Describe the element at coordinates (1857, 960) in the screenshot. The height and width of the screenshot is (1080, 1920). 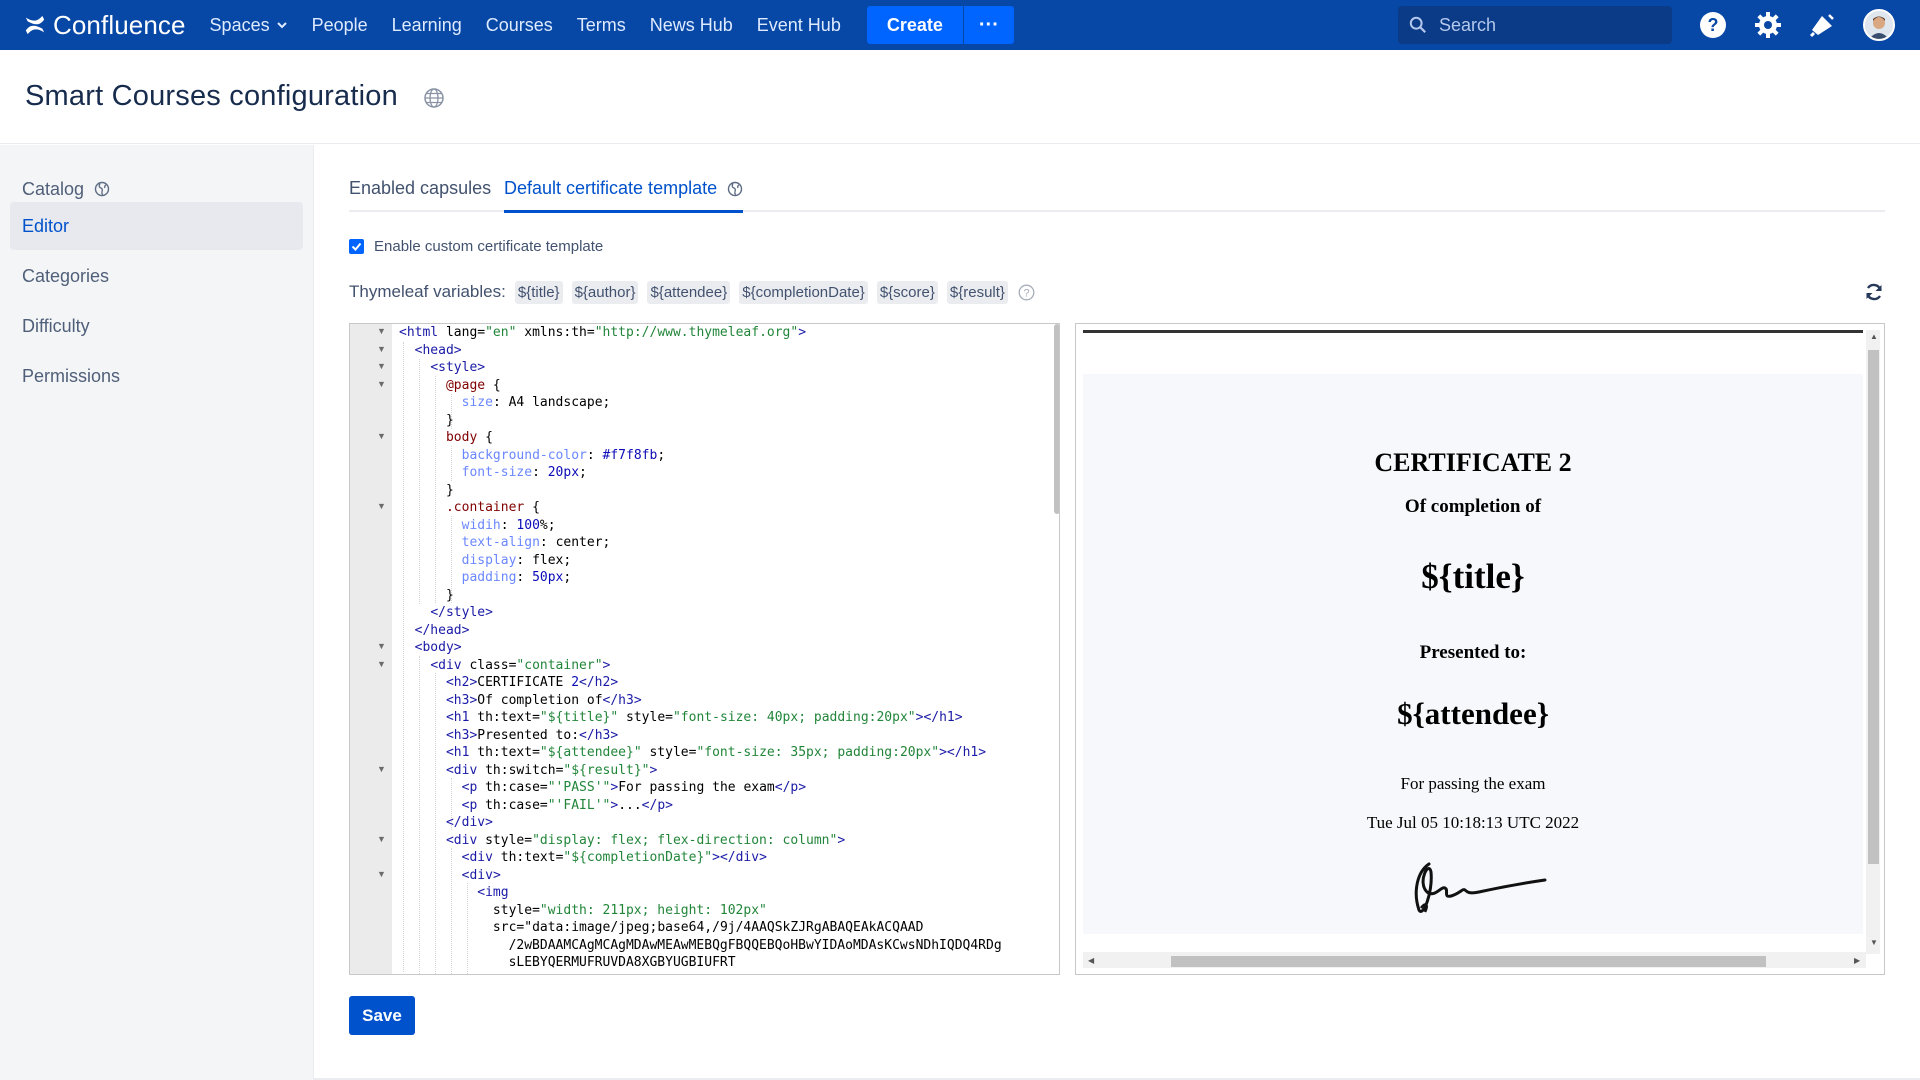
I see `scroll-right-arrow-icon: ▶` at that location.